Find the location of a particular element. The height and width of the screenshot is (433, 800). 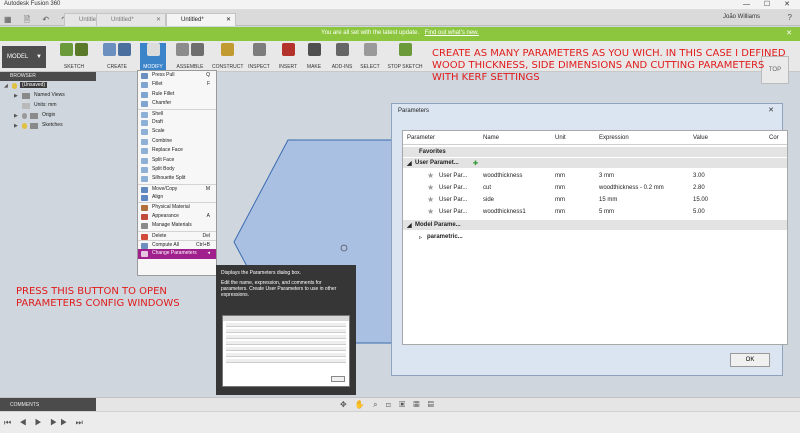

parameters-icon is located at coordinates (144, 254).